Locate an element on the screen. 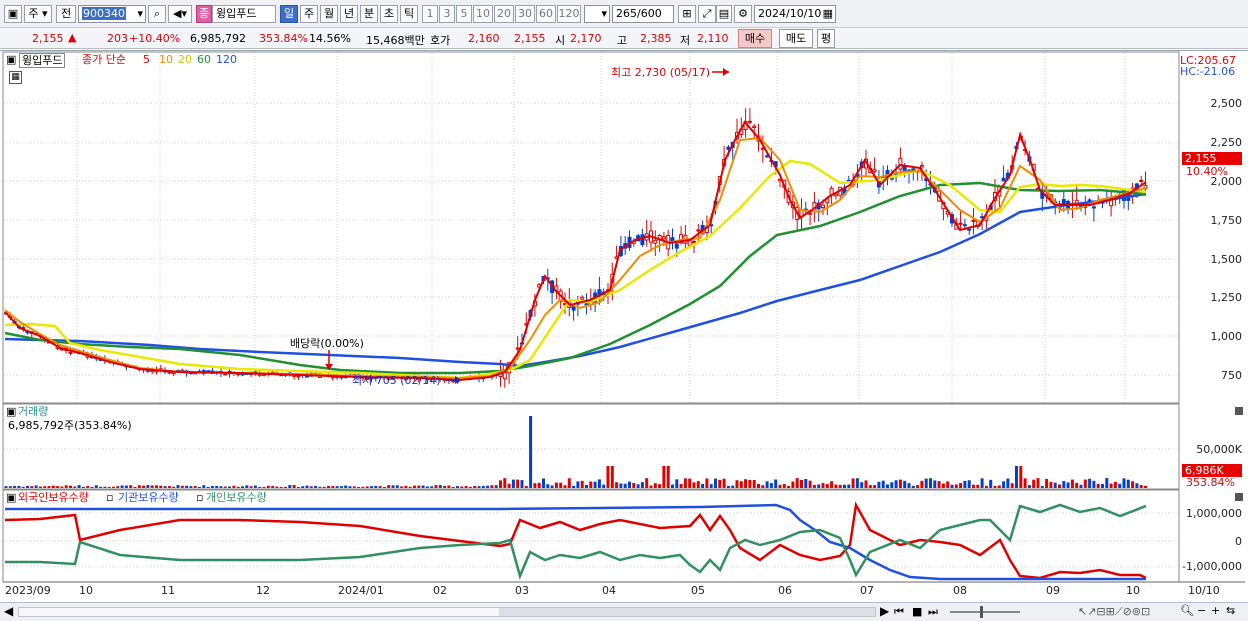 This screenshot has height=621, width=1248. zoom-slider-handle is located at coordinates (981, 612).